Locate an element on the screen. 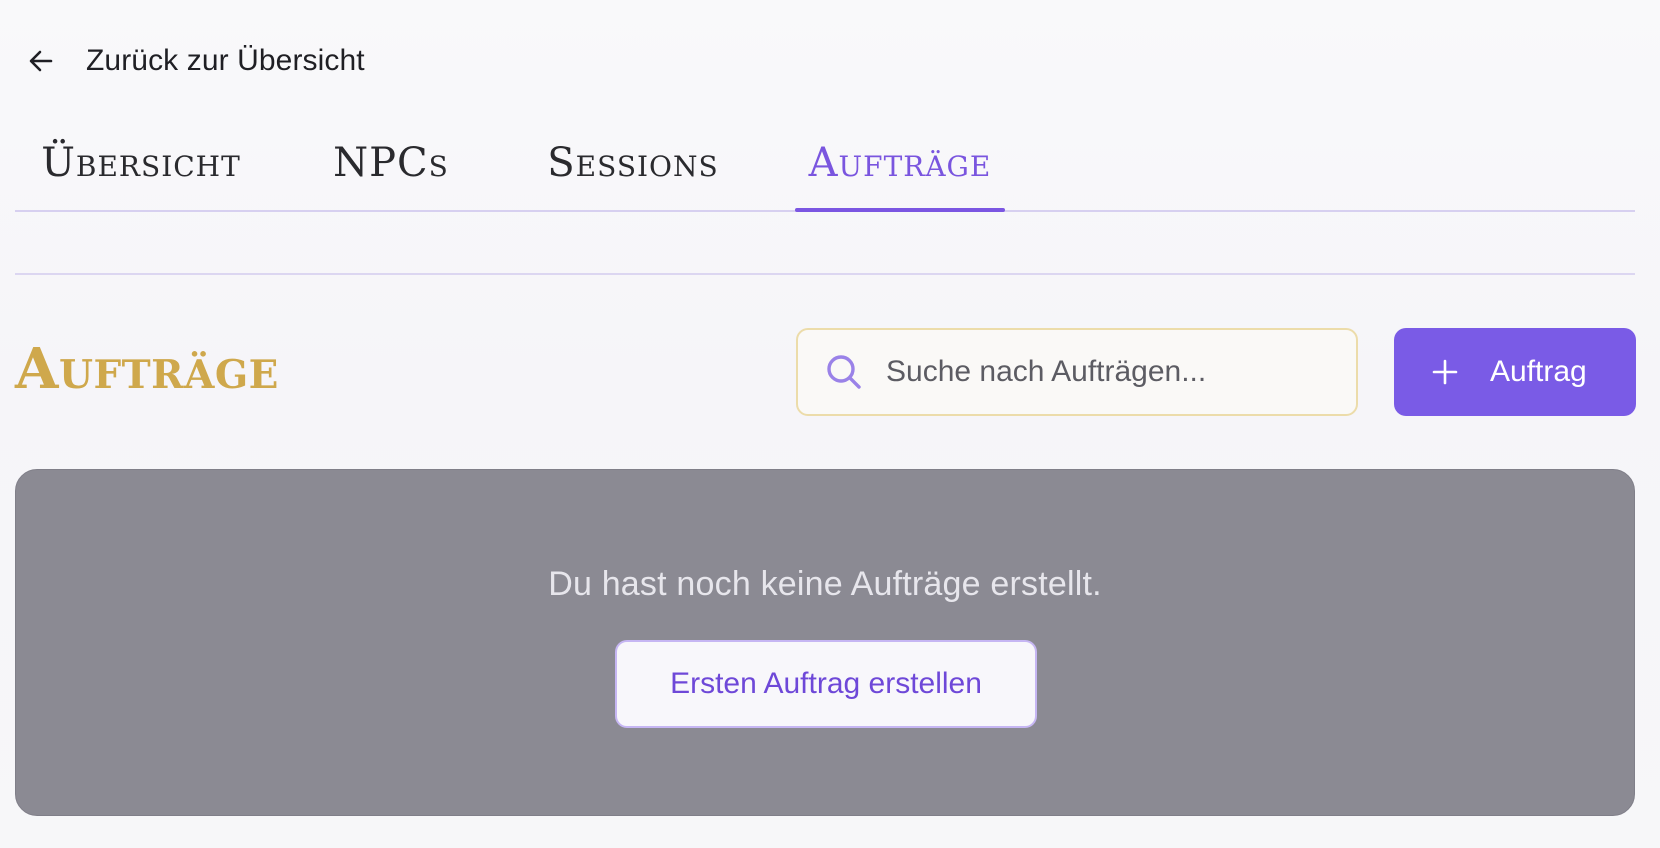 This screenshot has height=848, width=1660. search-field is located at coordinates (1077, 372).